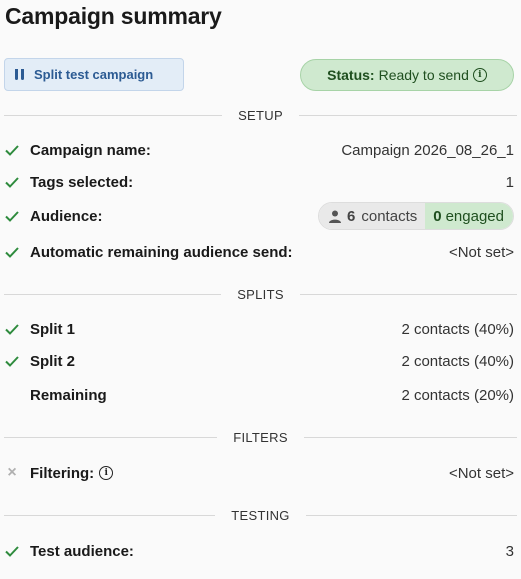 The width and height of the screenshot is (521, 579). Describe the element at coordinates (19, 74) in the screenshot. I see `flask-icon` at that location.